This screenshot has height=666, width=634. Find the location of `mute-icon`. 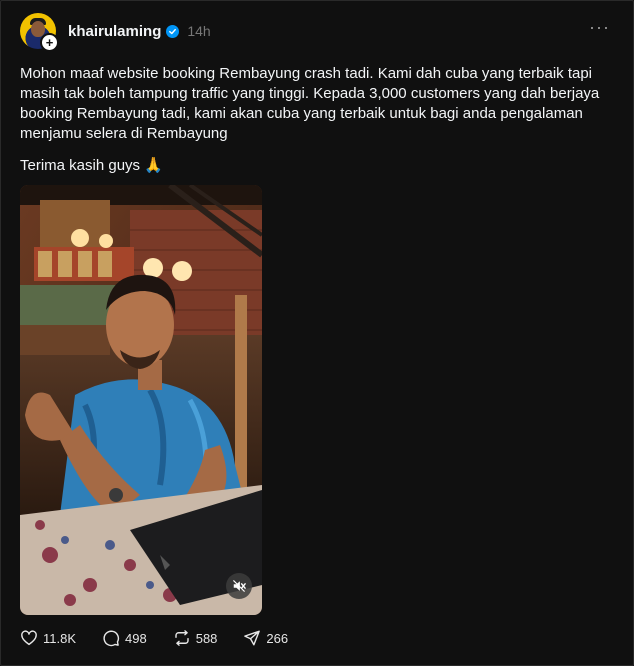

mute-icon is located at coordinates (239, 586).